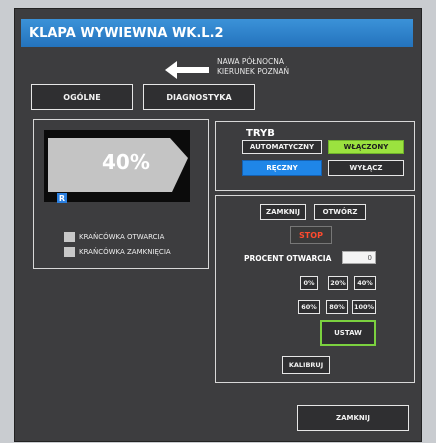 The width and height of the screenshot is (436, 443). Describe the element at coordinates (187, 70) in the screenshot. I see `arrow-left-icon` at that location.